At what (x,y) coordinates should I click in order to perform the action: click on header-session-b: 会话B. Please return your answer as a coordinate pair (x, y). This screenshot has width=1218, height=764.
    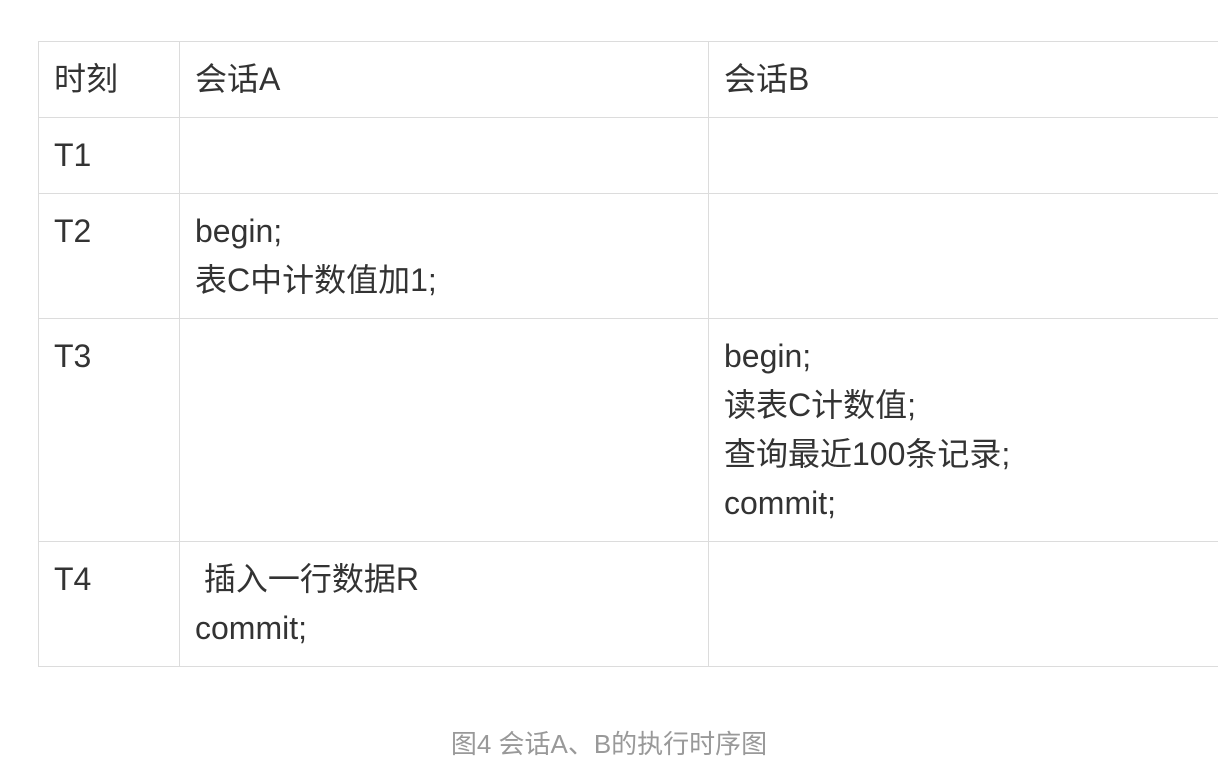
    Looking at the image, I should click on (963, 80).